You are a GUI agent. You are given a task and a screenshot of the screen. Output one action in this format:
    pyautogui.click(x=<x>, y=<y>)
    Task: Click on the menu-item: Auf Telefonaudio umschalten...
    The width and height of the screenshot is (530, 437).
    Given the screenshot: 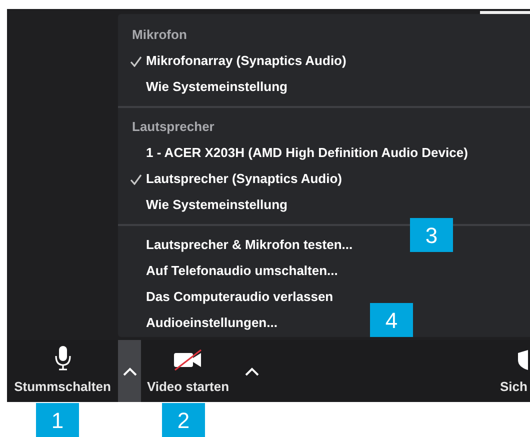 What is the action you would take?
    pyautogui.click(x=242, y=271)
    